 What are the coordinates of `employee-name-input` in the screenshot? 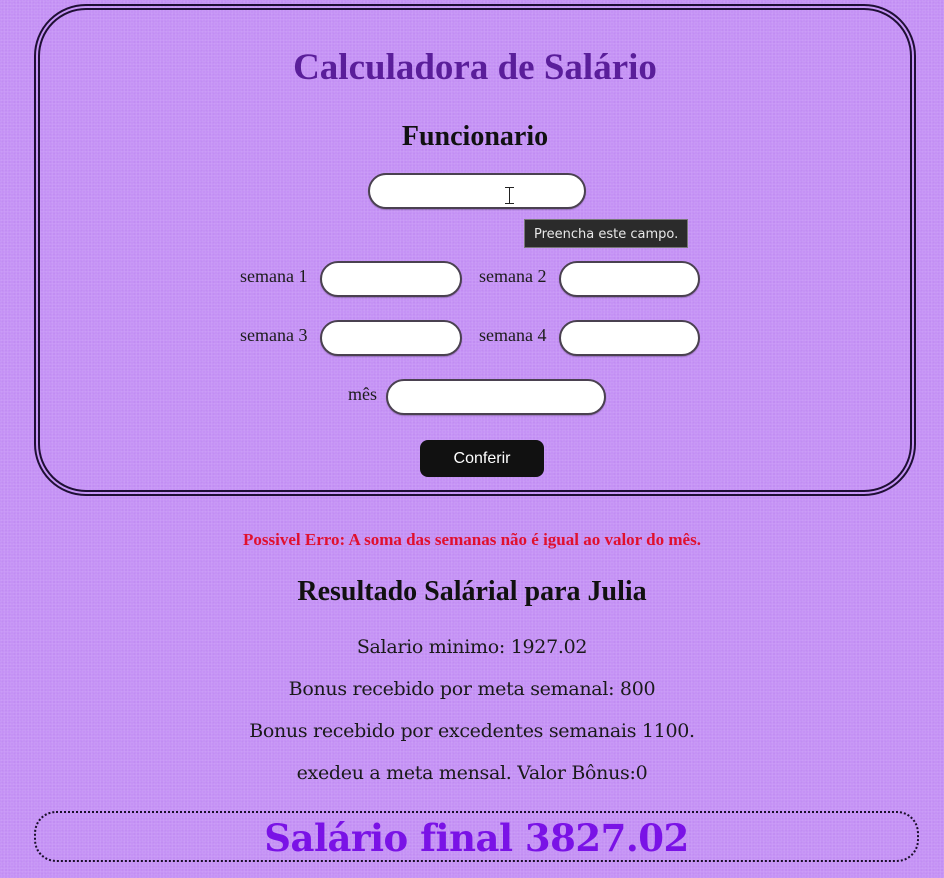 It's located at (477, 191).